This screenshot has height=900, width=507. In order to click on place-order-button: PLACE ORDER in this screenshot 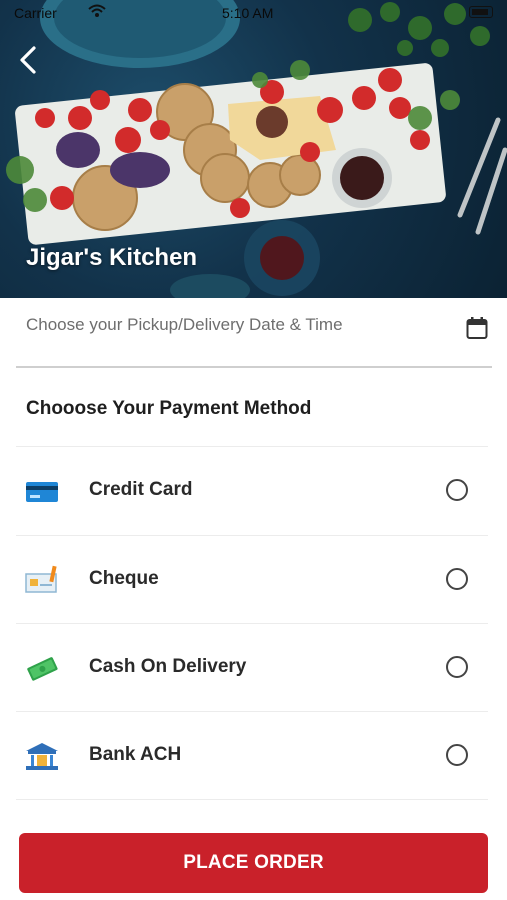, I will do `click(253, 863)`.